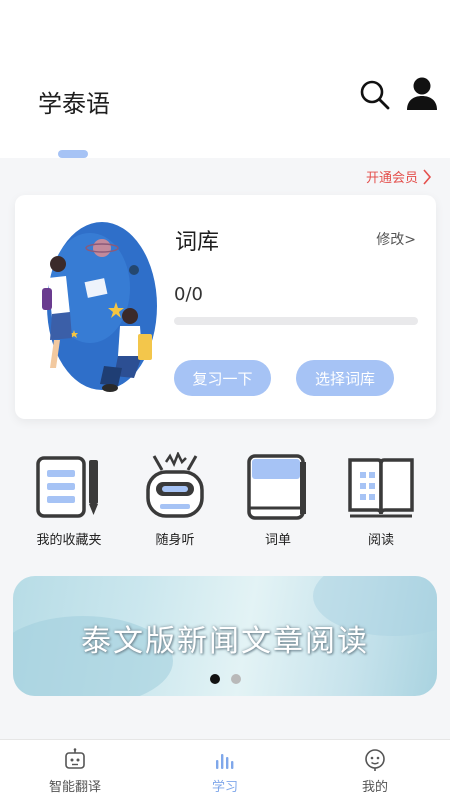  I want to click on bottom-nav: 智能翻译 学习 我的, so click(225, 770).